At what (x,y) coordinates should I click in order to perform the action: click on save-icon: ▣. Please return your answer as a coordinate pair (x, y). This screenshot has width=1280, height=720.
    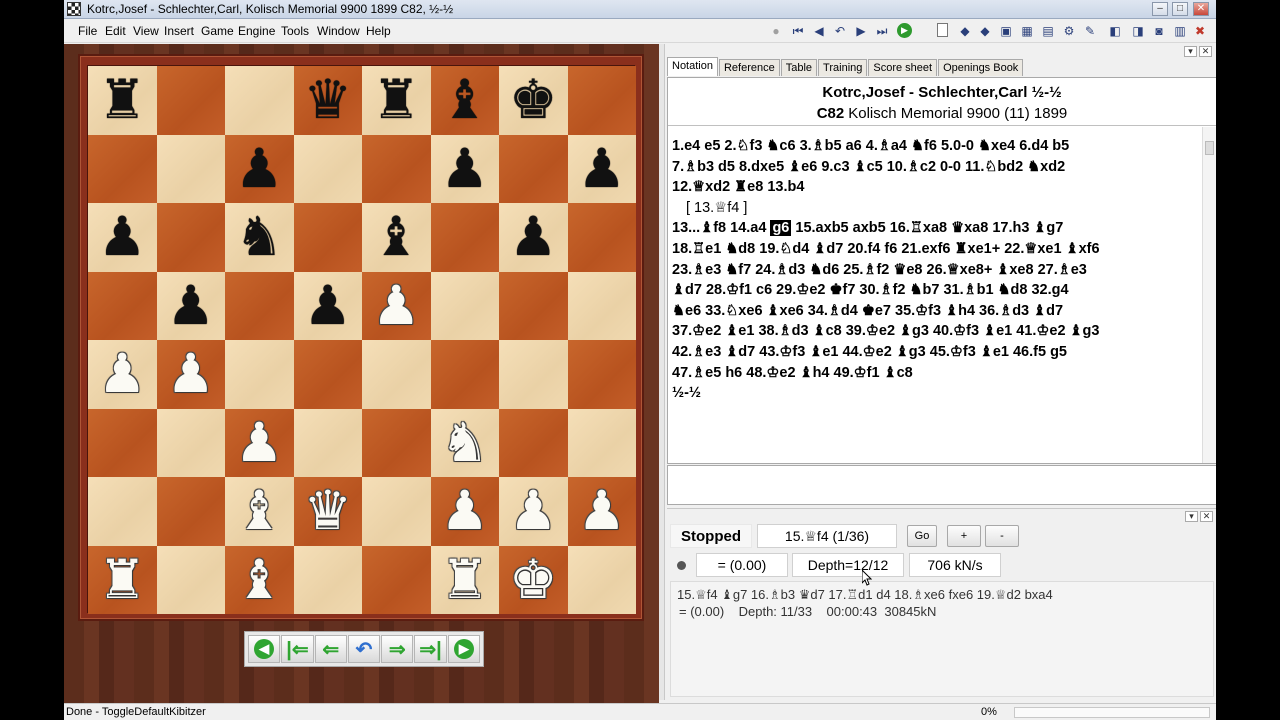
    Looking at the image, I should click on (1006, 31).